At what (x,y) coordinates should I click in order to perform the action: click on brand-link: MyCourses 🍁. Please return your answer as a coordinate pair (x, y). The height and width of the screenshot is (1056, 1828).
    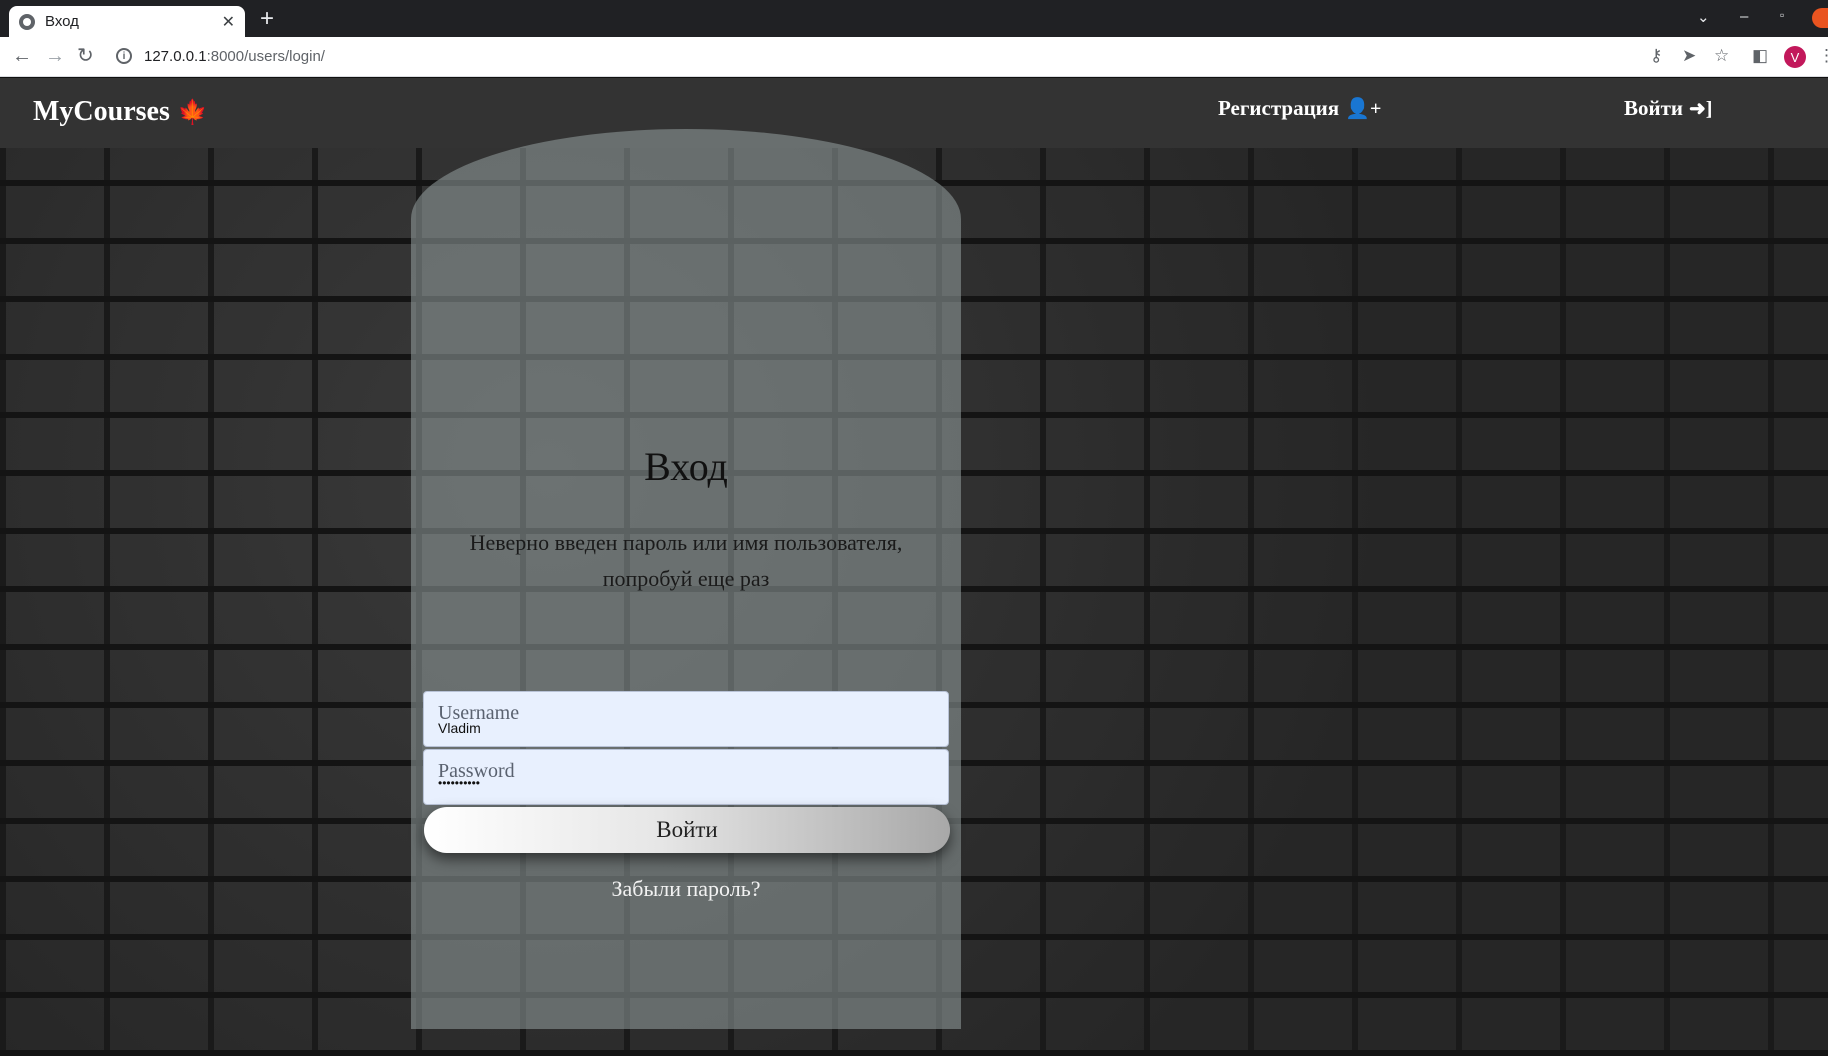
    Looking at the image, I should click on (120, 112).